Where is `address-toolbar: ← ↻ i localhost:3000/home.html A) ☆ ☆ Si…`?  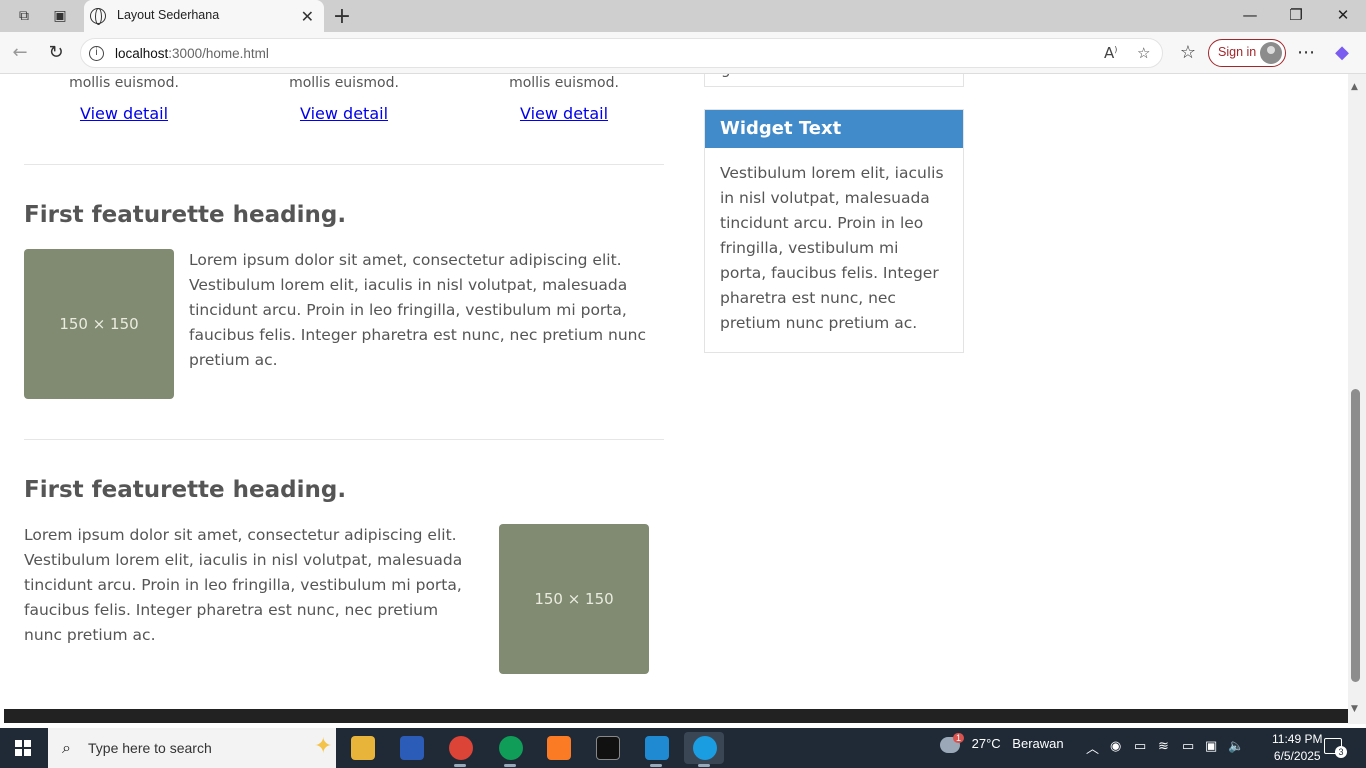 address-toolbar: ← ↻ i localhost:3000/home.html A) ☆ ☆ Si… is located at coordinates (683, 53).